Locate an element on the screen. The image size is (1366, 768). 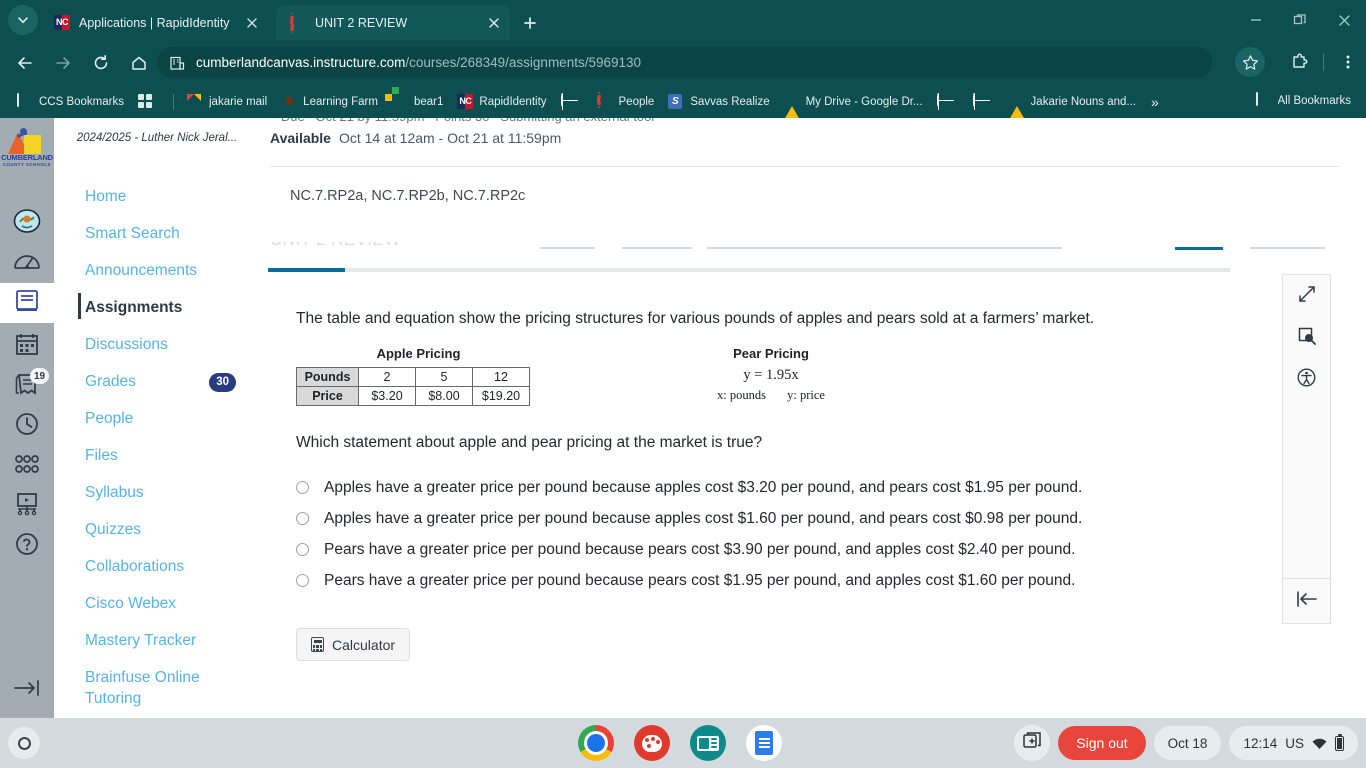
bookmark-apps-grid is located at coordinates (149, 102).